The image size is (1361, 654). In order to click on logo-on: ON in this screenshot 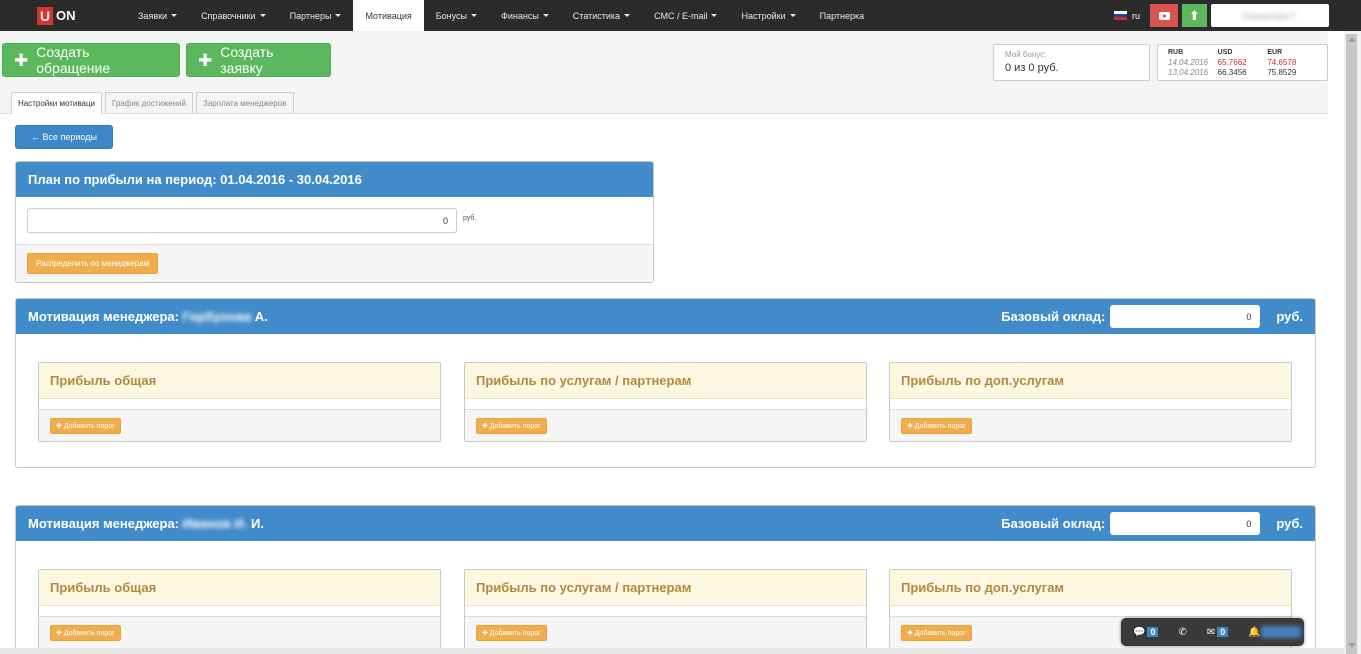, I will do `click(66, 15)`.